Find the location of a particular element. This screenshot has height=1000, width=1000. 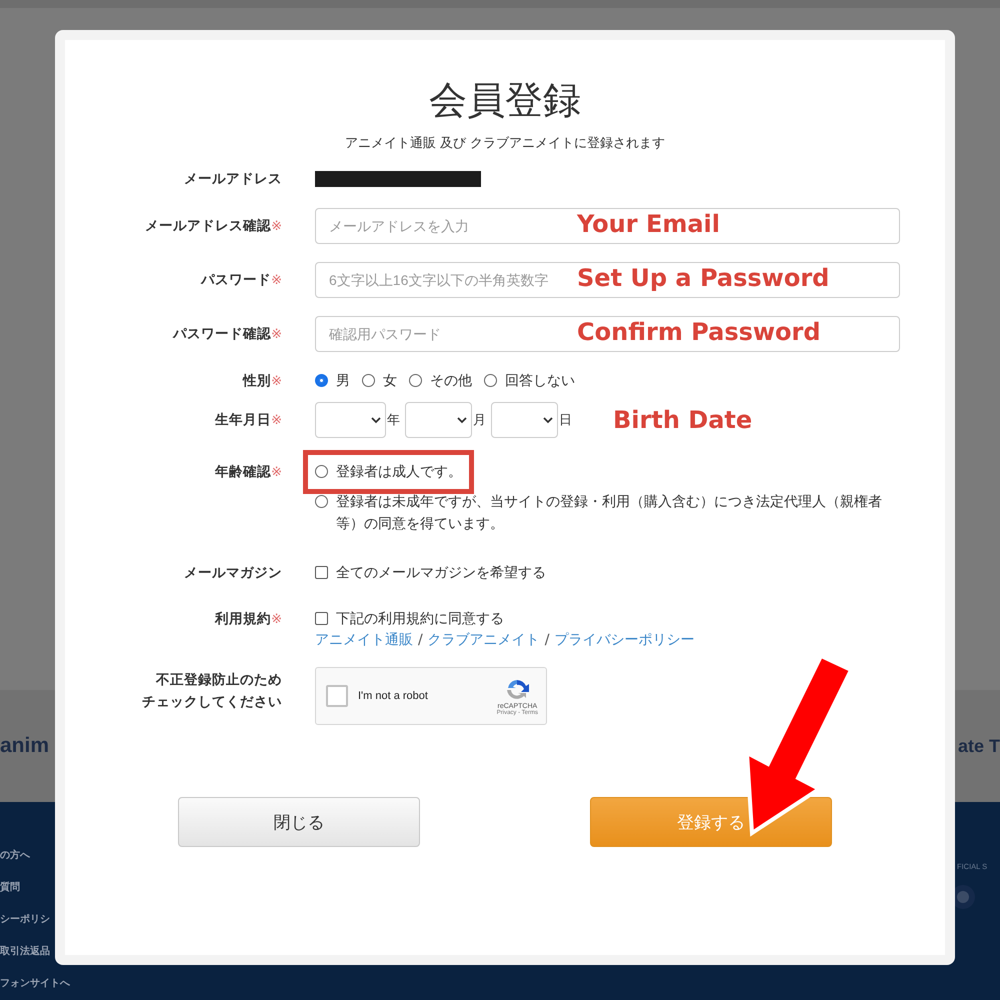

terms-link: クラブアニメイト is located at coordinates (484, 640).